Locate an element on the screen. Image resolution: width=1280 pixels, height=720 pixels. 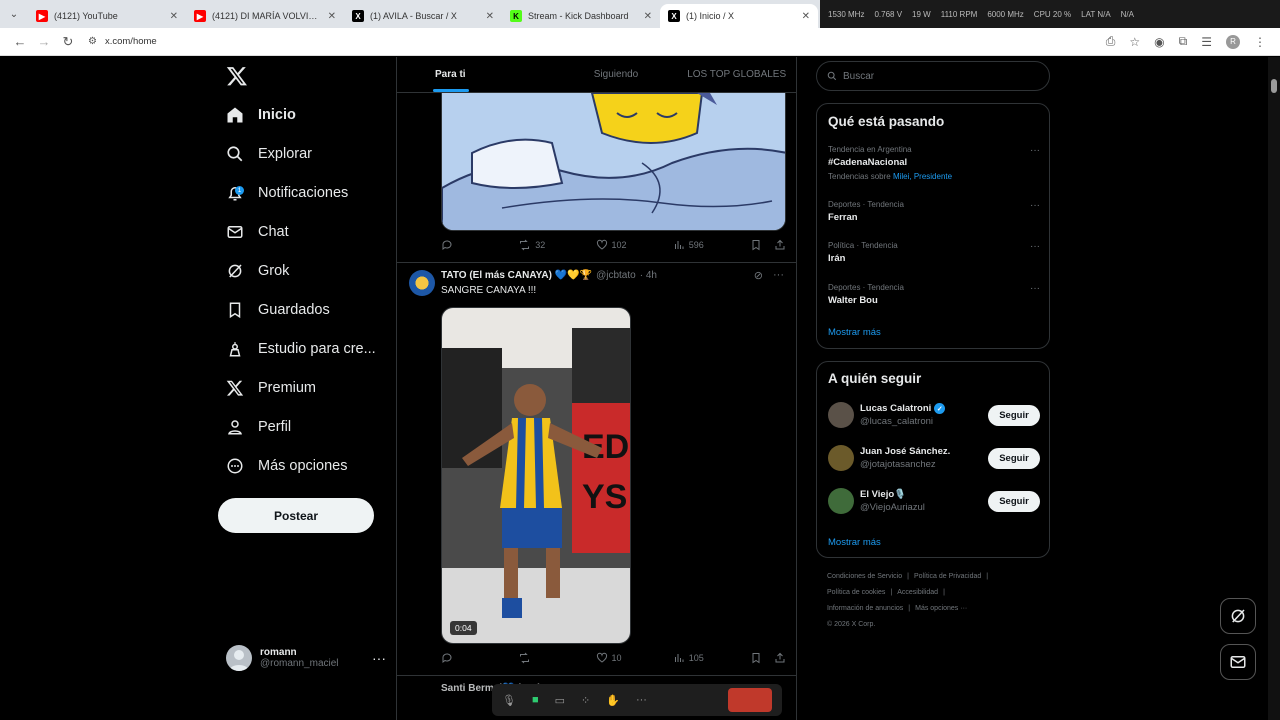
search-box is located at coordinates (933, 76).